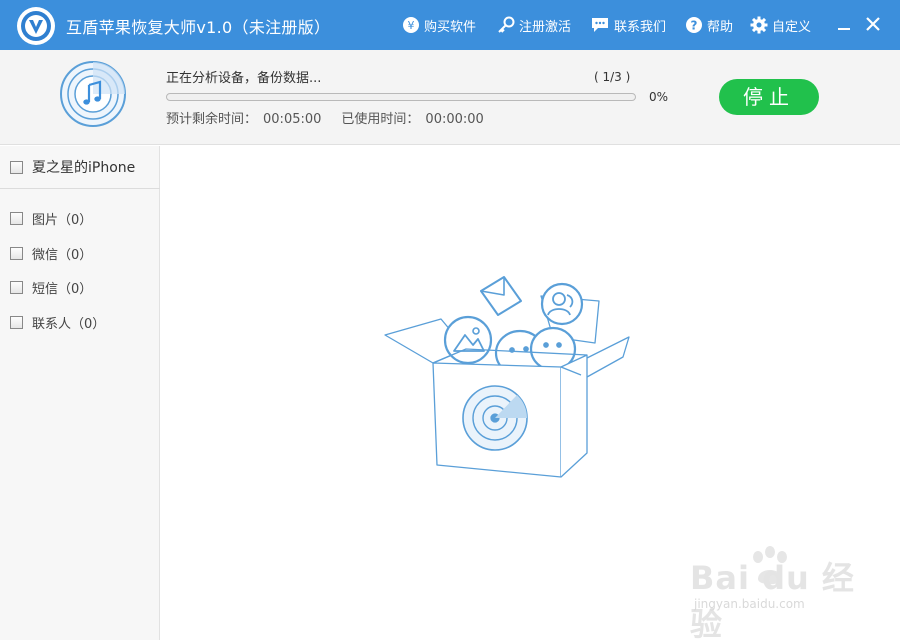  Describe the element at coordinates (80, 393) in the screenshot. I see `sidebar: 夏之星的iPhone 图片（0） 微信（0） 短信（0） 联系人（0）` at that location.